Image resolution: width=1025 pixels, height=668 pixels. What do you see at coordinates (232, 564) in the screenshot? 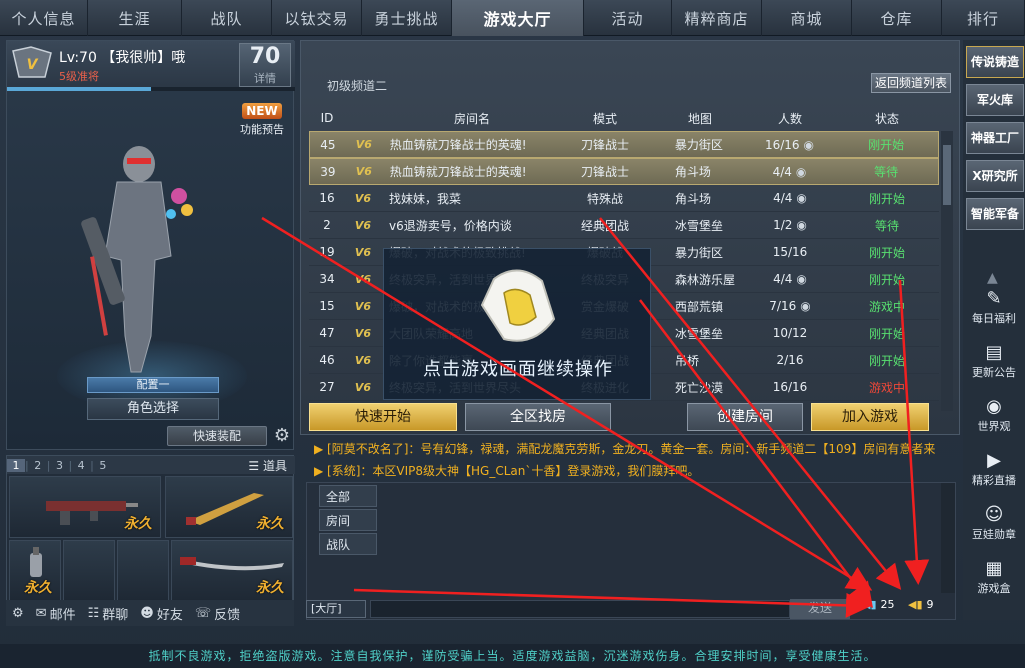
I see `katana-icon` at bounding box center [232, 564].